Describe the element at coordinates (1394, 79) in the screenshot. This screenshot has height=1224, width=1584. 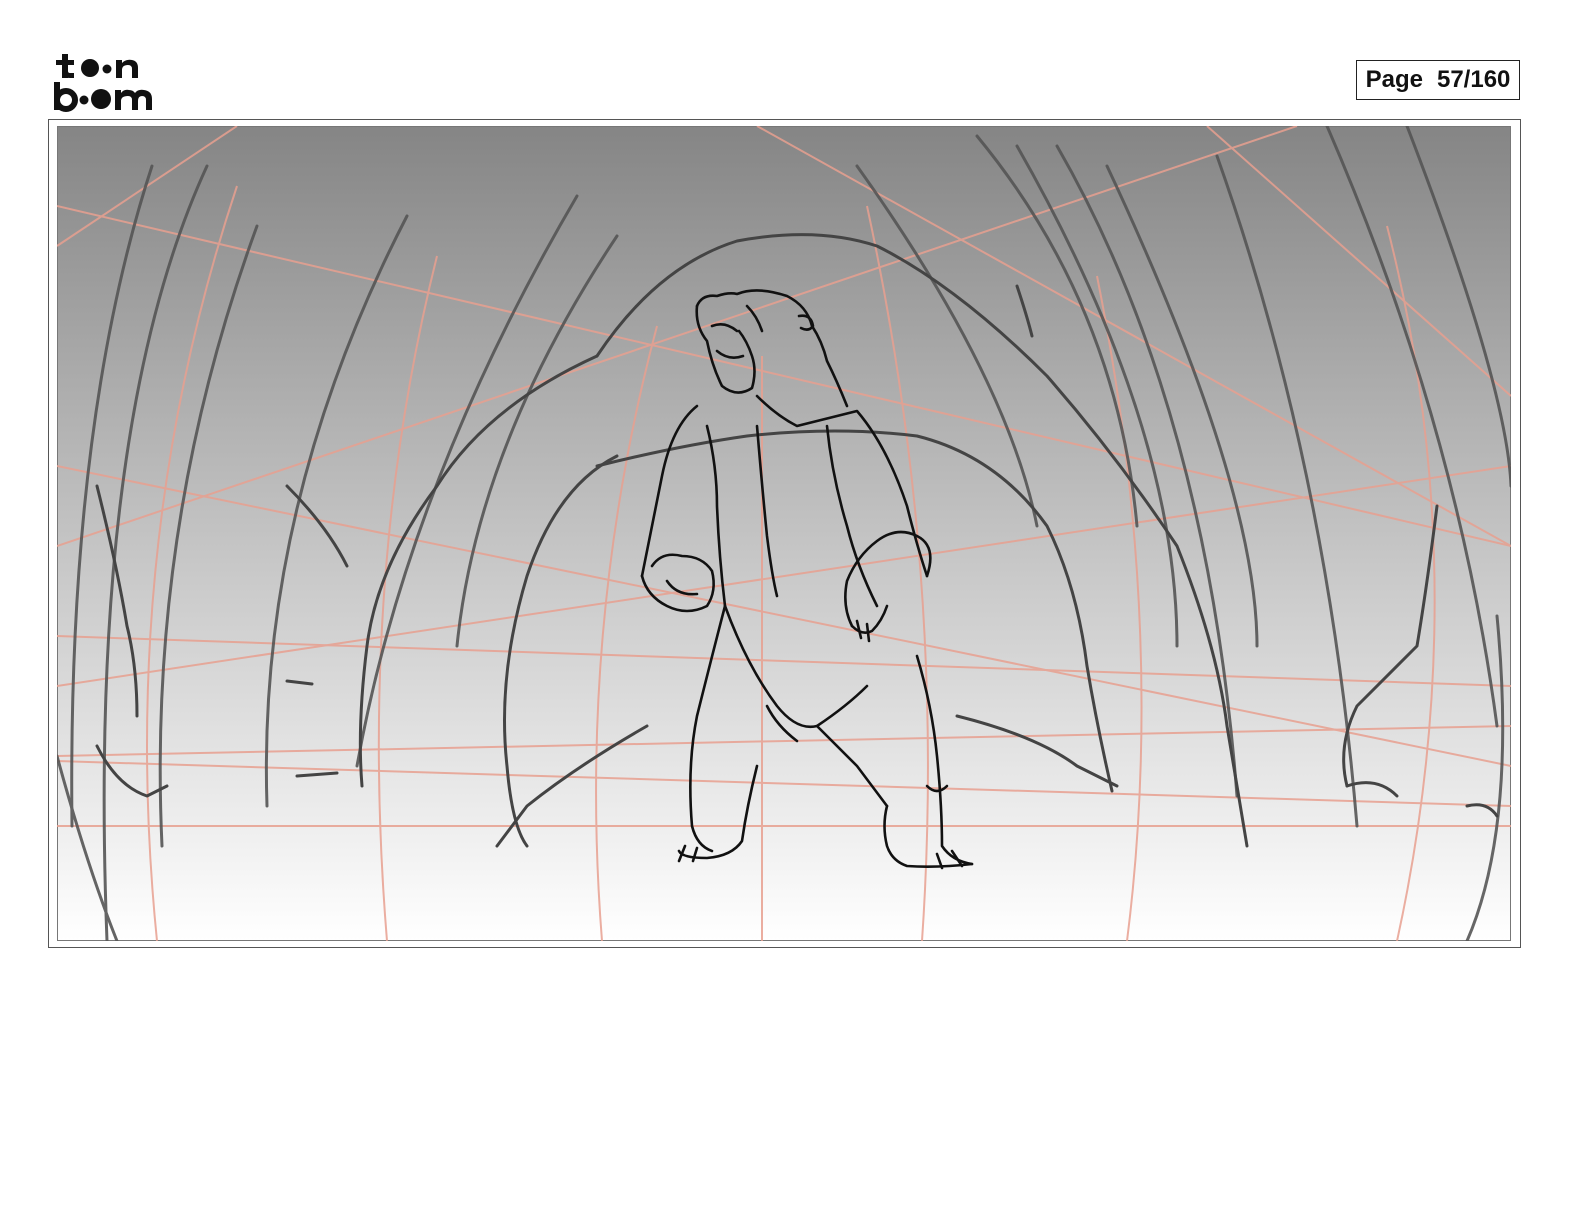
I see `page-label: Page` at that location.